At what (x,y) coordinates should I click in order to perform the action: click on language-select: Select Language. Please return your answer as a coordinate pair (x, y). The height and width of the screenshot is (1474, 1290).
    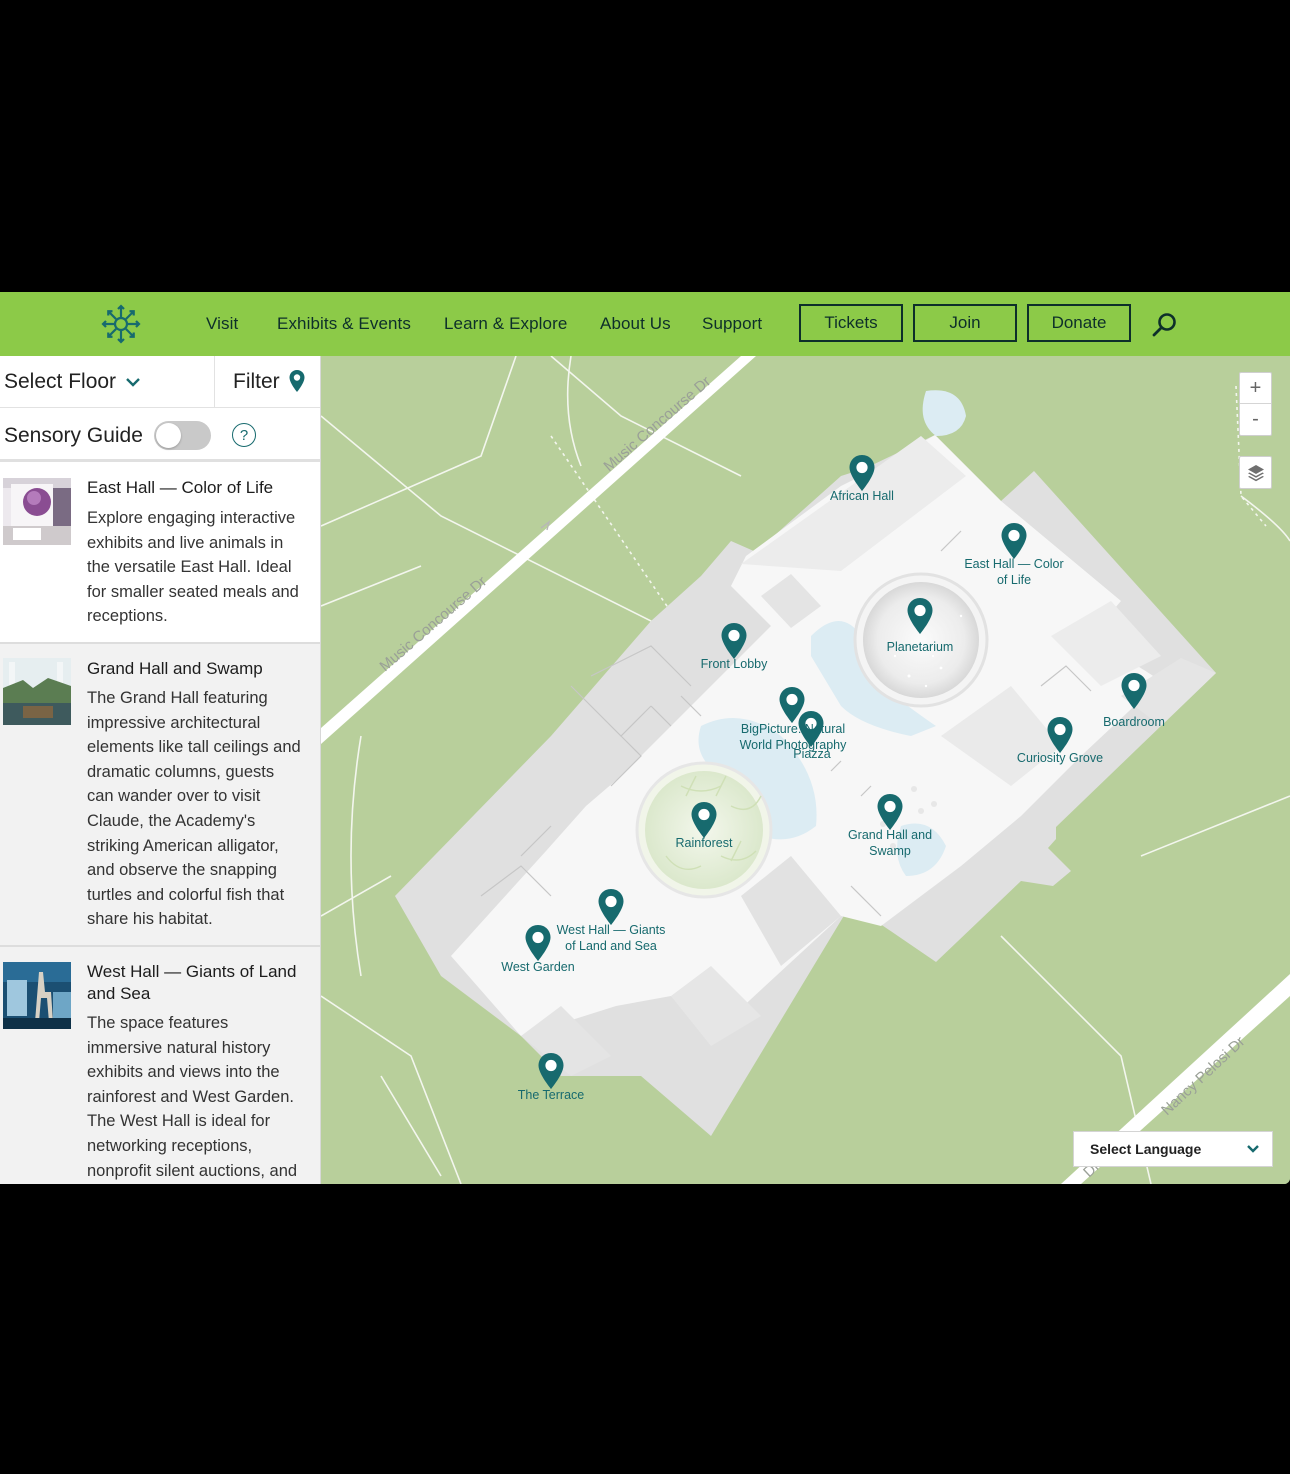
    Looking at the image, I should click on (1173, 1149).